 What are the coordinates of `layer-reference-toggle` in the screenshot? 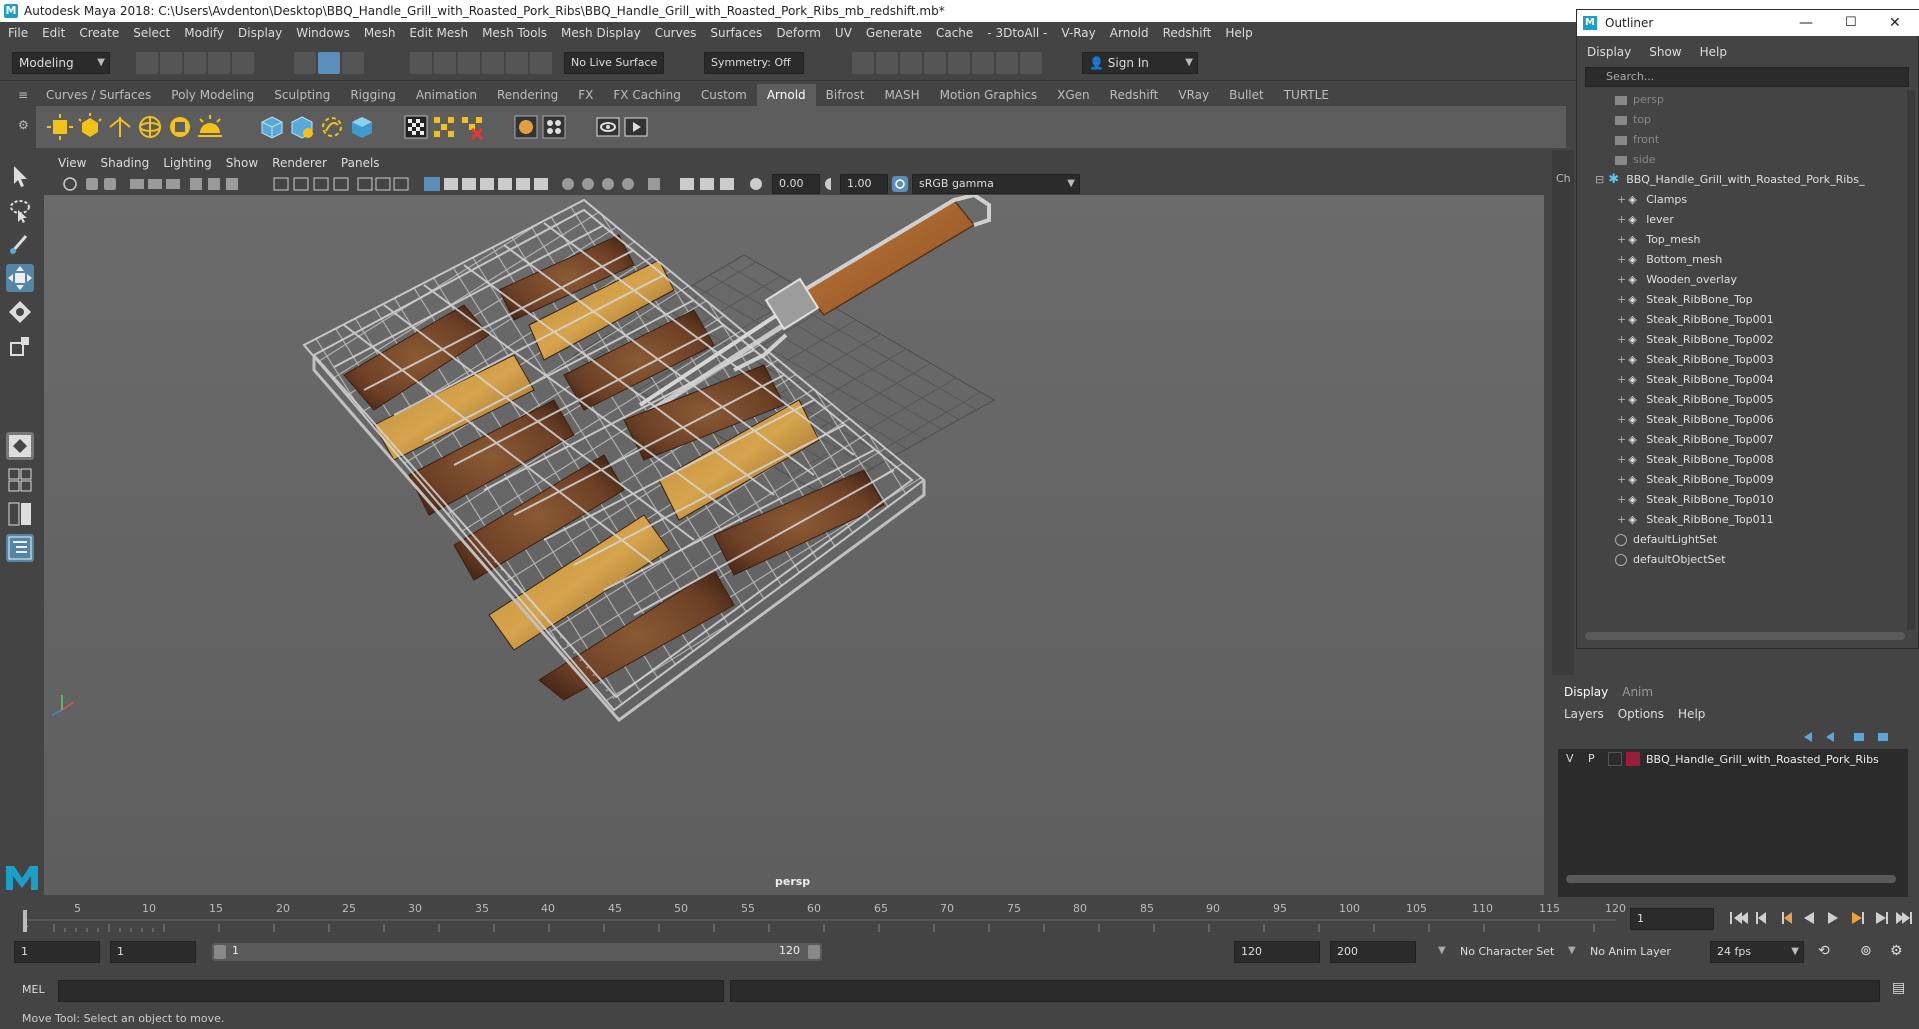 It's located at (1615, 759).